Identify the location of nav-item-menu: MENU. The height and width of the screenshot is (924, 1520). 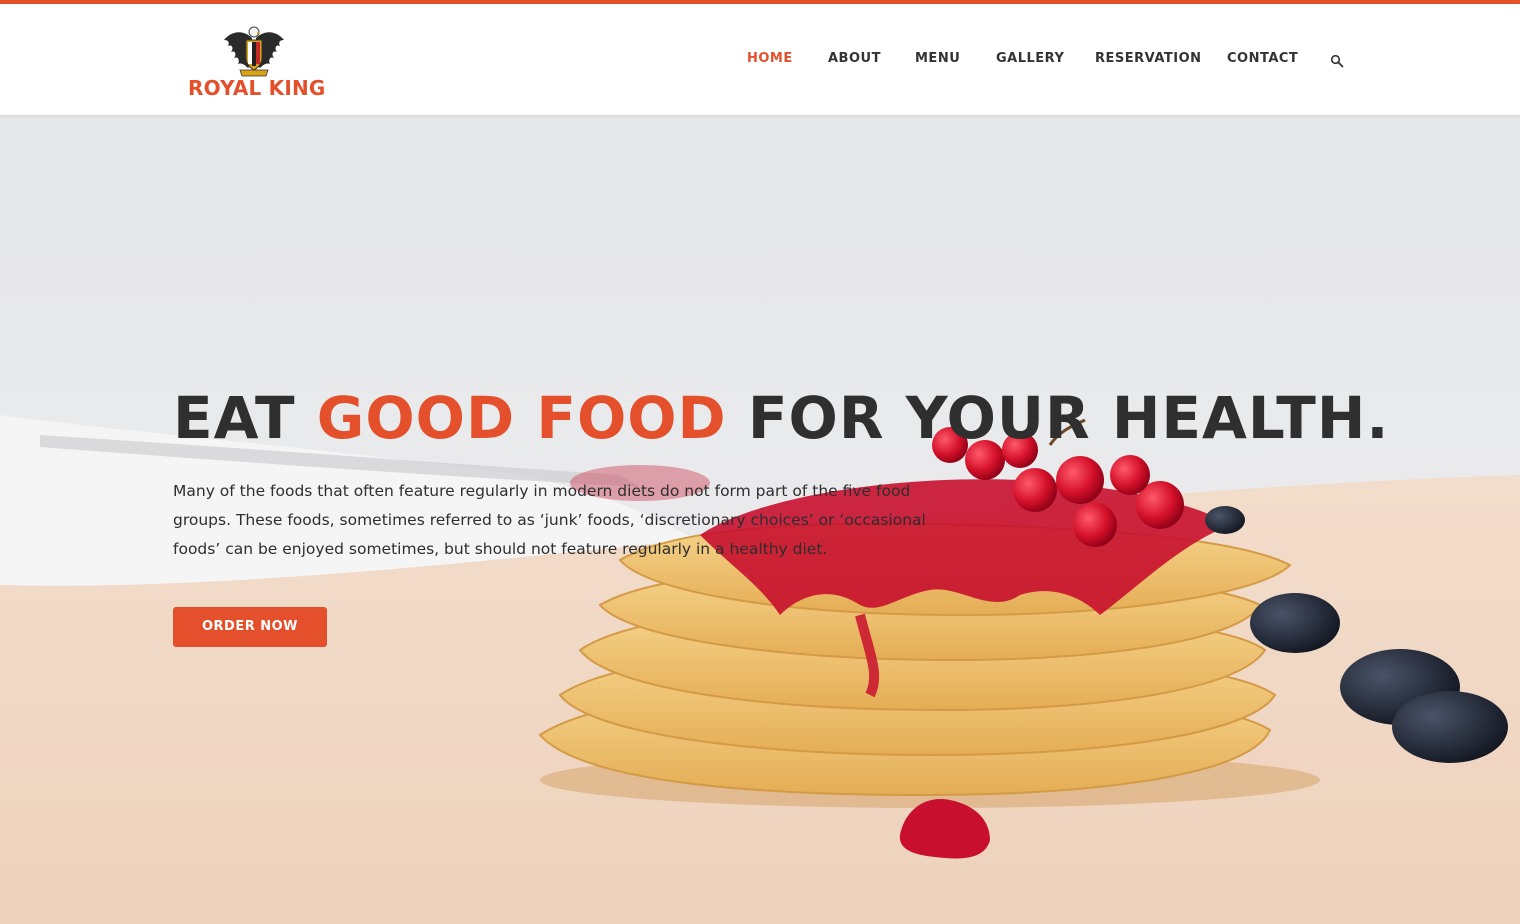
(937, 59).